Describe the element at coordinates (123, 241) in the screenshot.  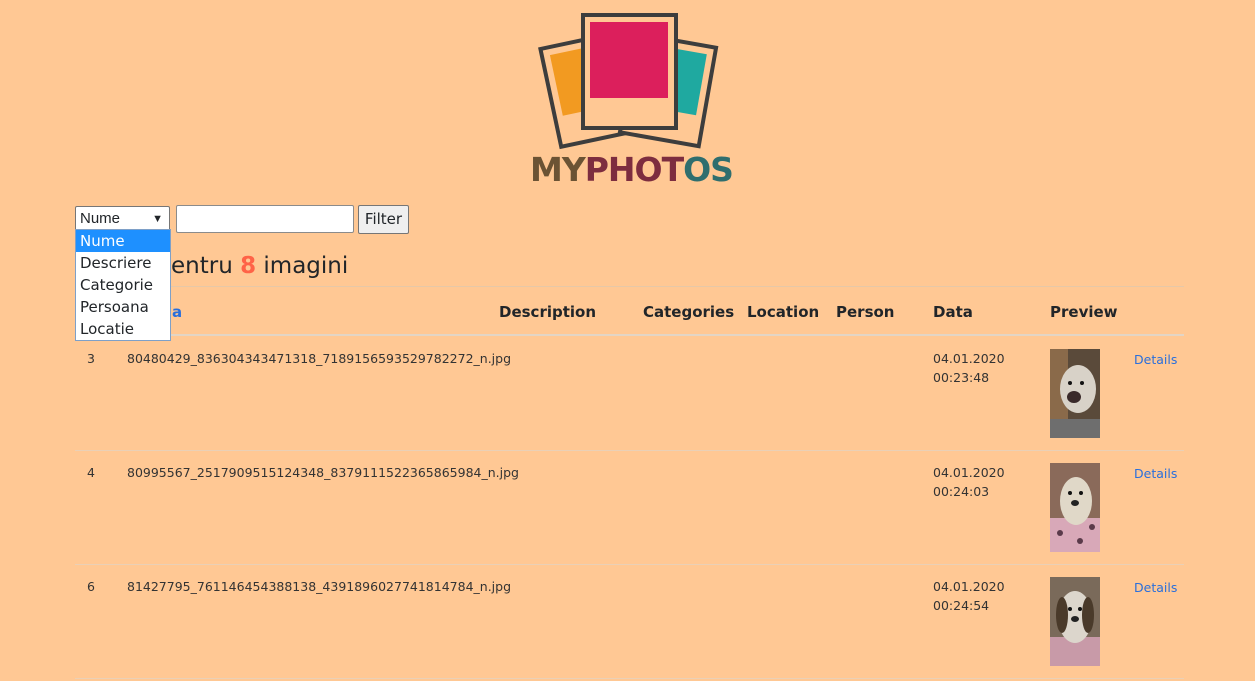
I see `option-nume: Nume` at that location.